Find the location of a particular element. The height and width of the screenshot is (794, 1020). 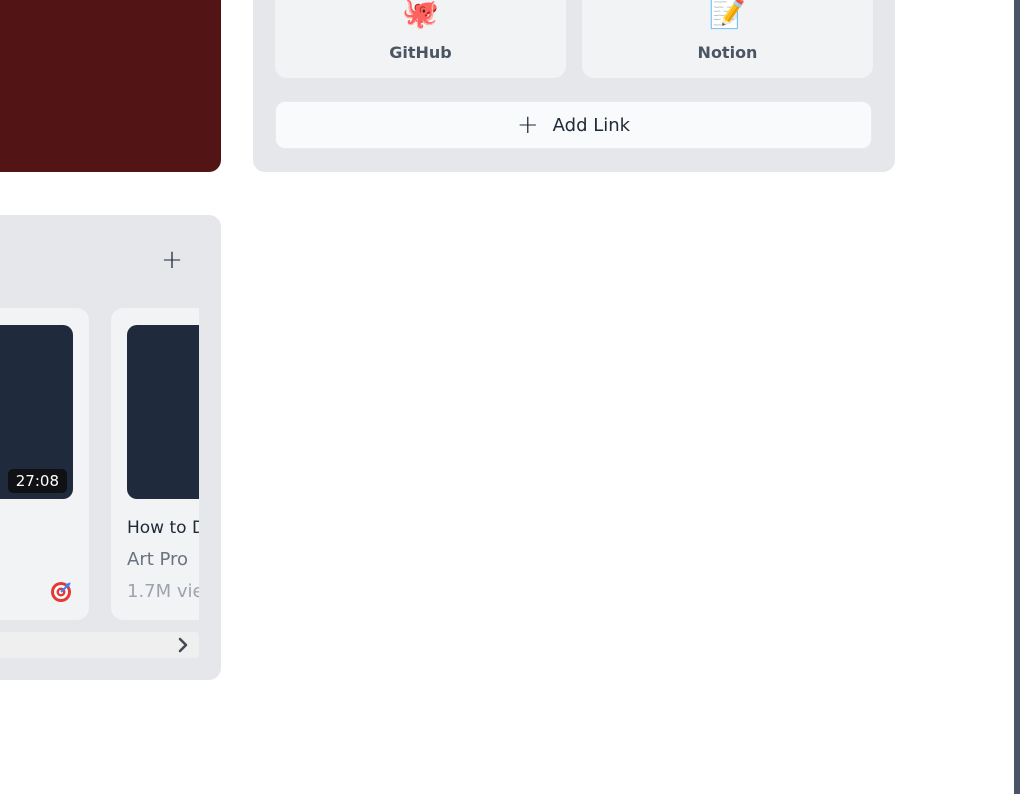

target-icon is located at coordinates (61, 592).